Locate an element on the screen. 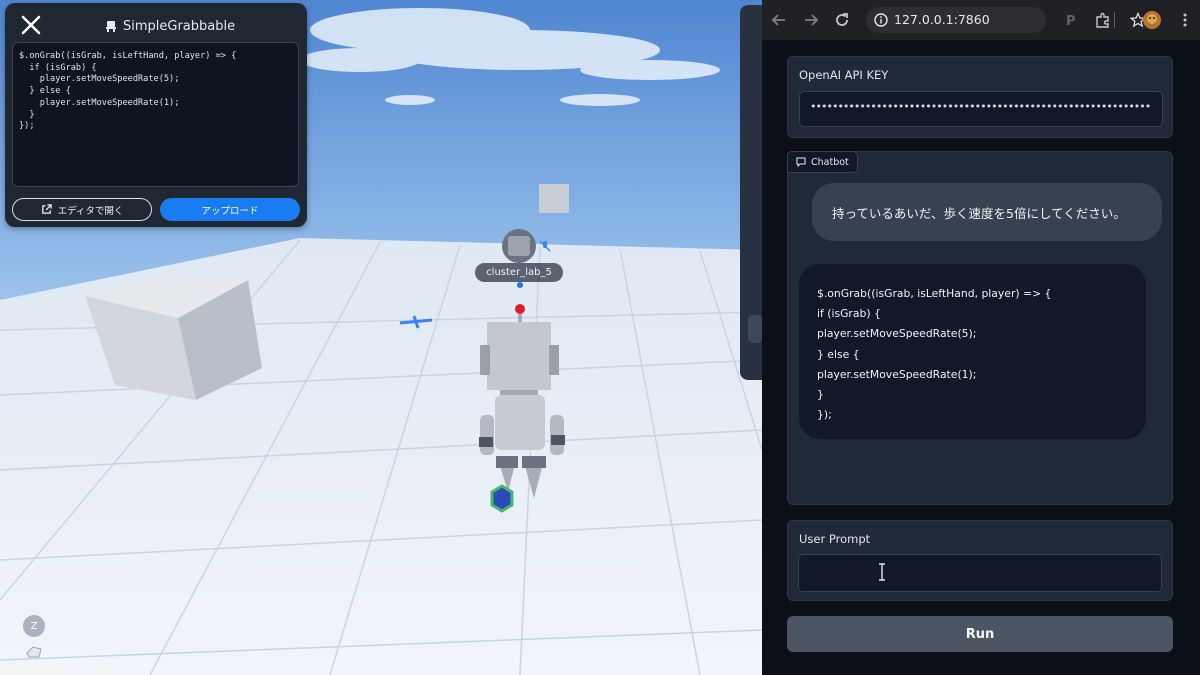 This screenshot has width=1200, height=675. chat-bubble-icon is located at coordinates (801, 162).